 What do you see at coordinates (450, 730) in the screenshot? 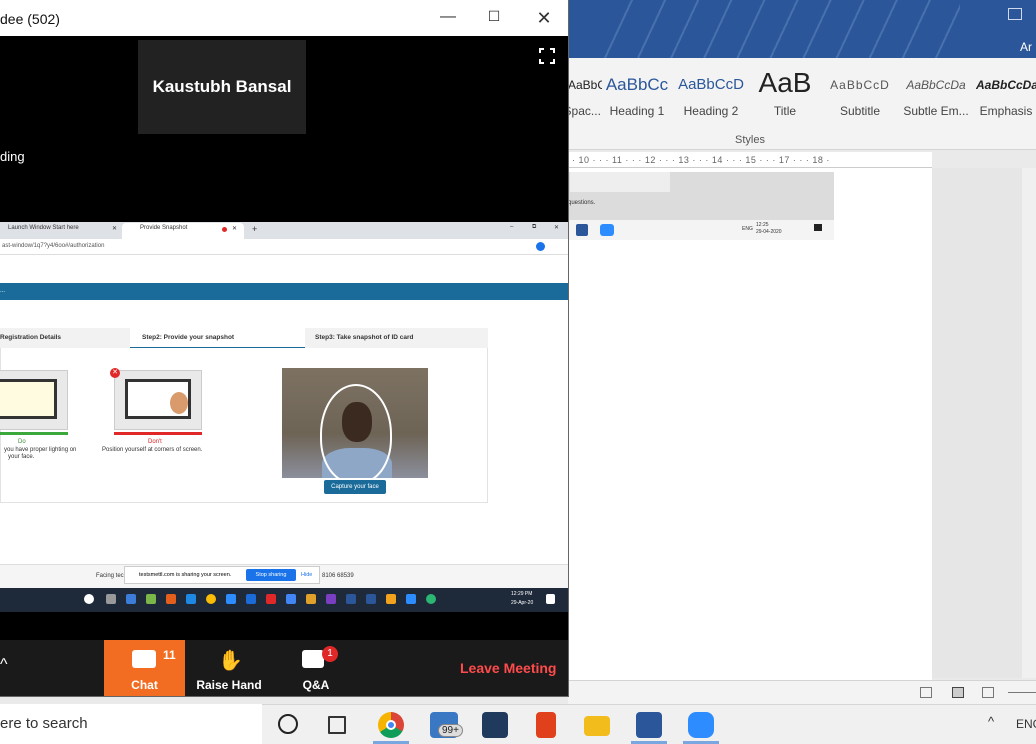
I see `mail-badge: 99+` at bounding box center [450, 730].